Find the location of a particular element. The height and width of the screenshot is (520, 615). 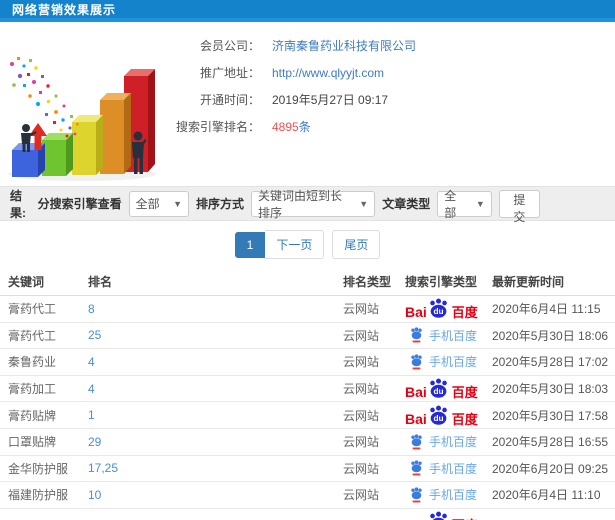

growth-chart-illustration is located at coordinates (82, 119).